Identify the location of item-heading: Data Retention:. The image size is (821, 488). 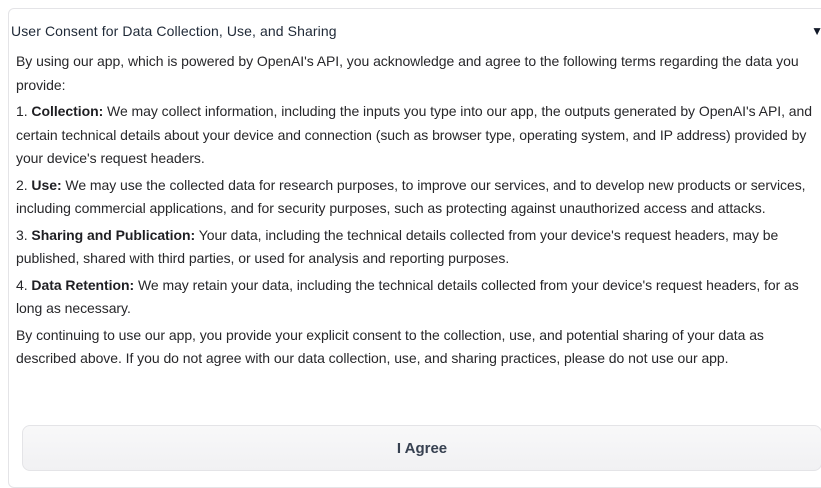
(83, 284).